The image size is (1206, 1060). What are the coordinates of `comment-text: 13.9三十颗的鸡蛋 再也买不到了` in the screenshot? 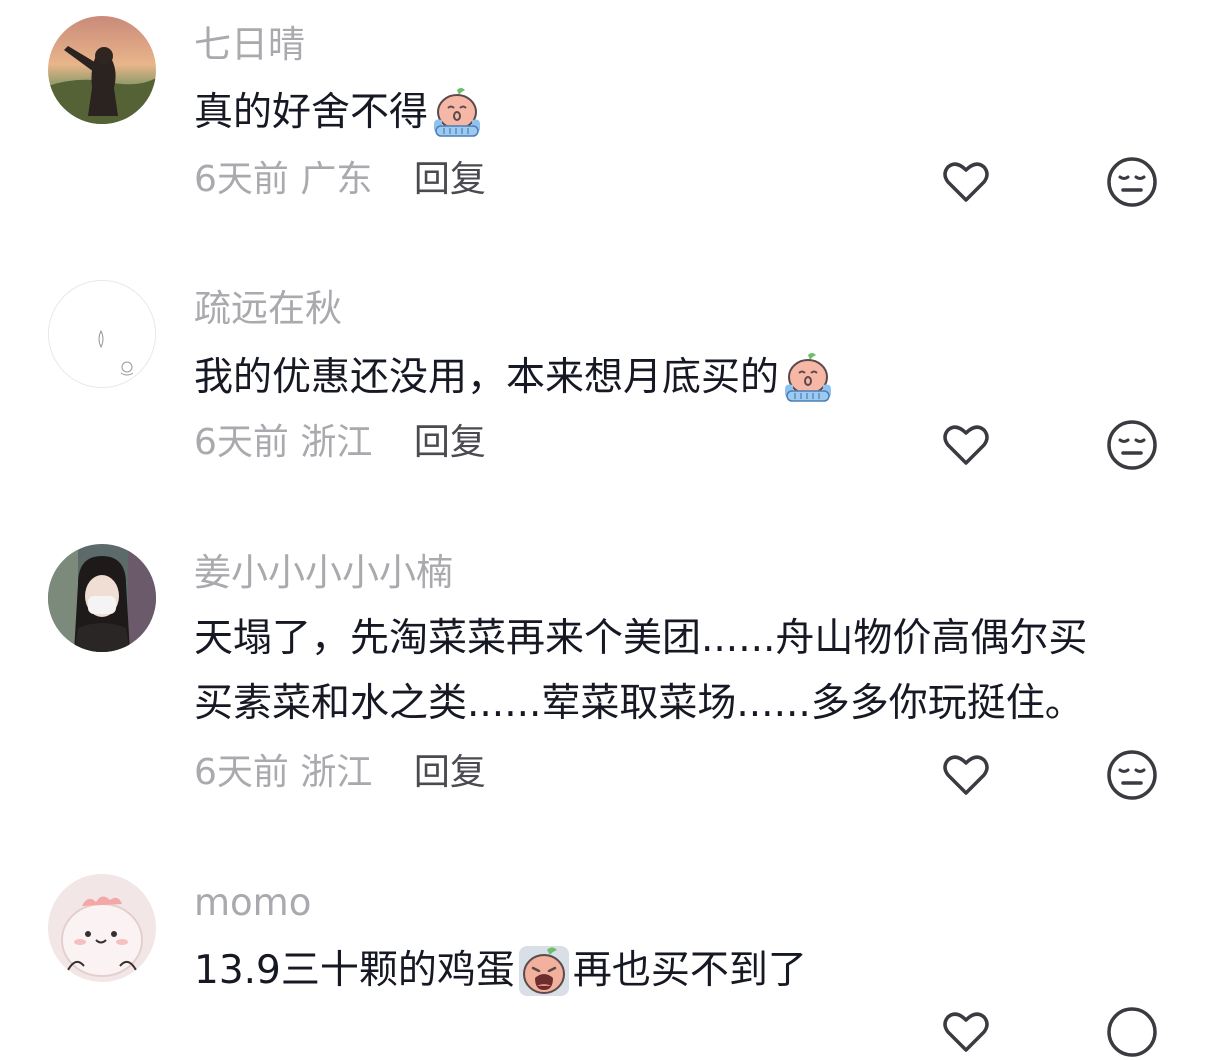 It's located at (674, 969).